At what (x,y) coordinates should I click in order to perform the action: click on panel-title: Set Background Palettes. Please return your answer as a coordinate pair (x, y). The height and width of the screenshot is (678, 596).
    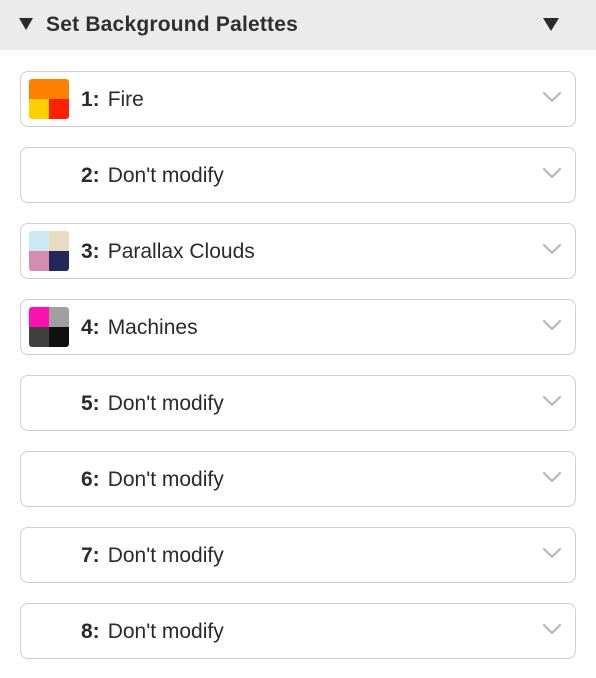
    Looking at the image, I should click on (172, 24).